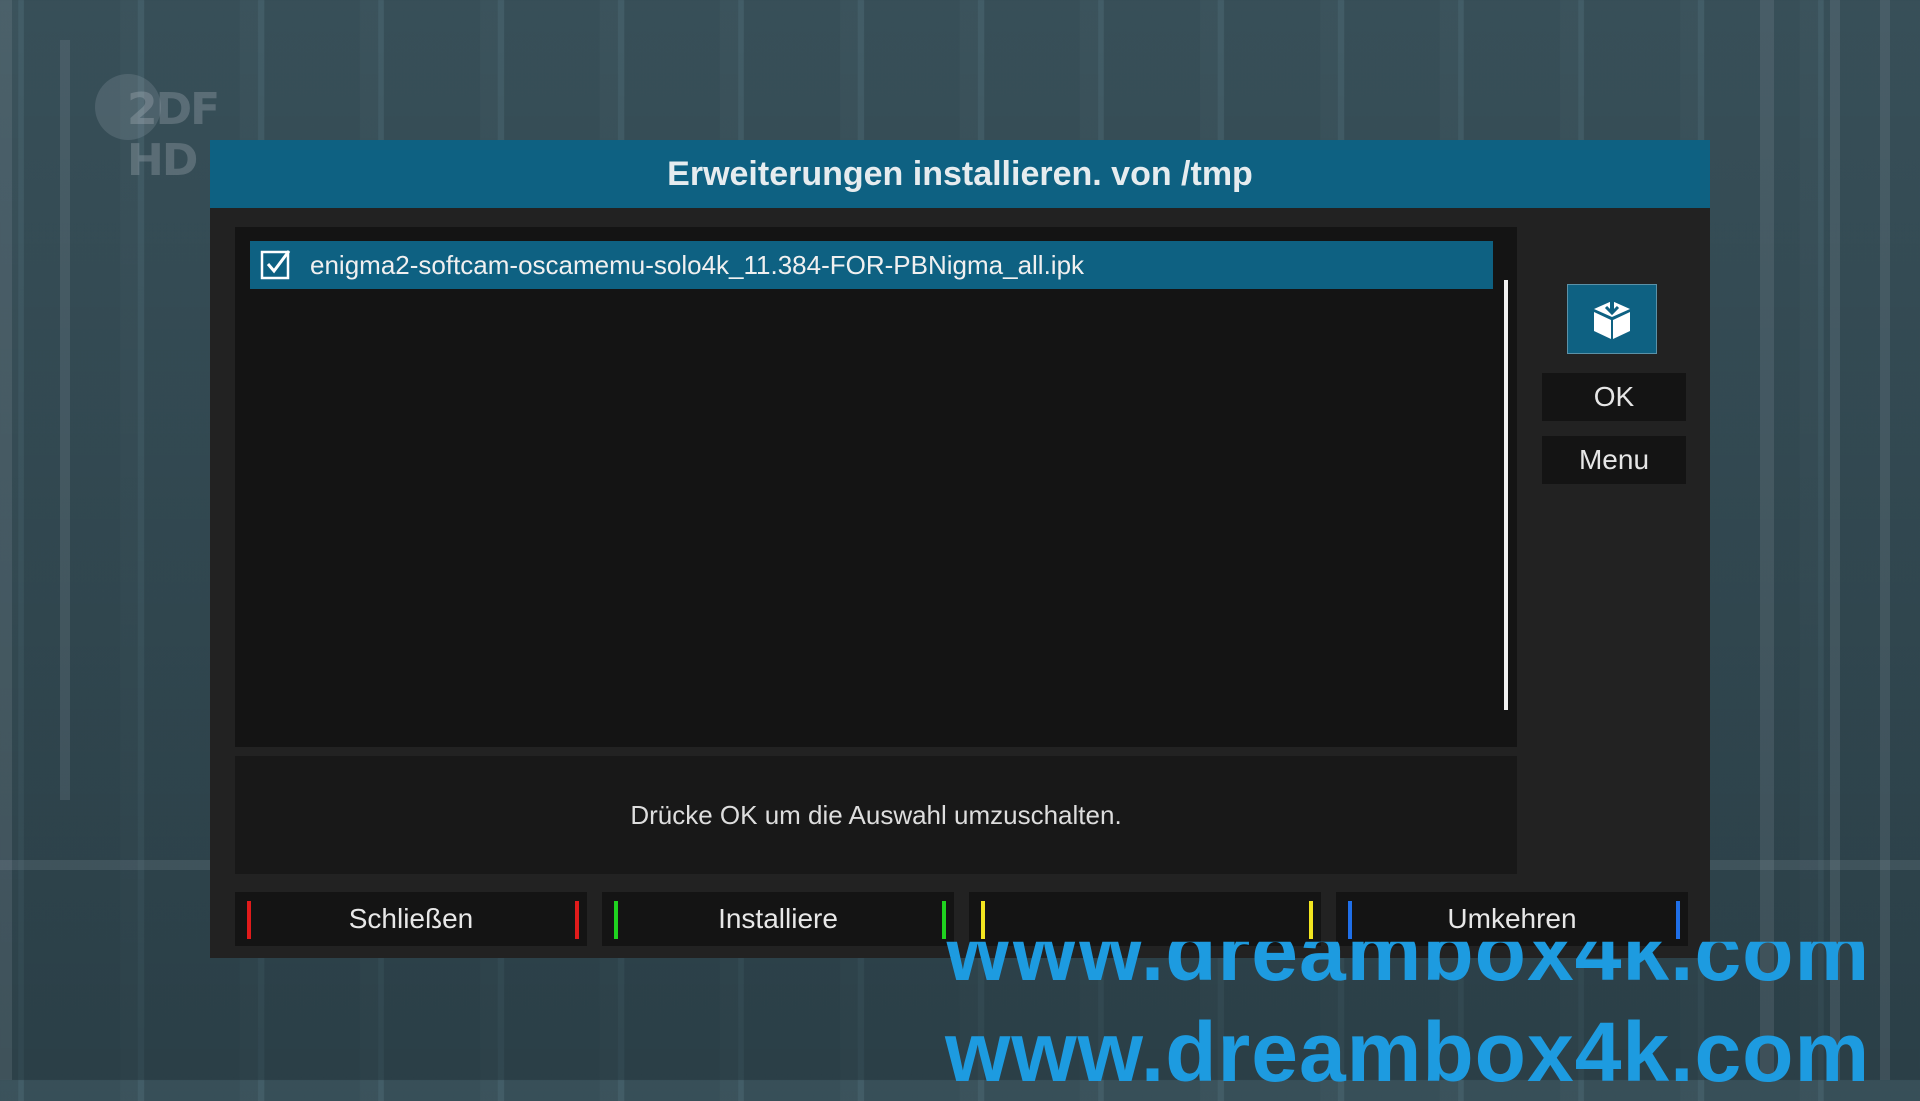 The height and width of the screenshot is (1101, 1920). Describe the element at coordinates (1506, 495) in the screenshot. I see `scrollbar` at that location.